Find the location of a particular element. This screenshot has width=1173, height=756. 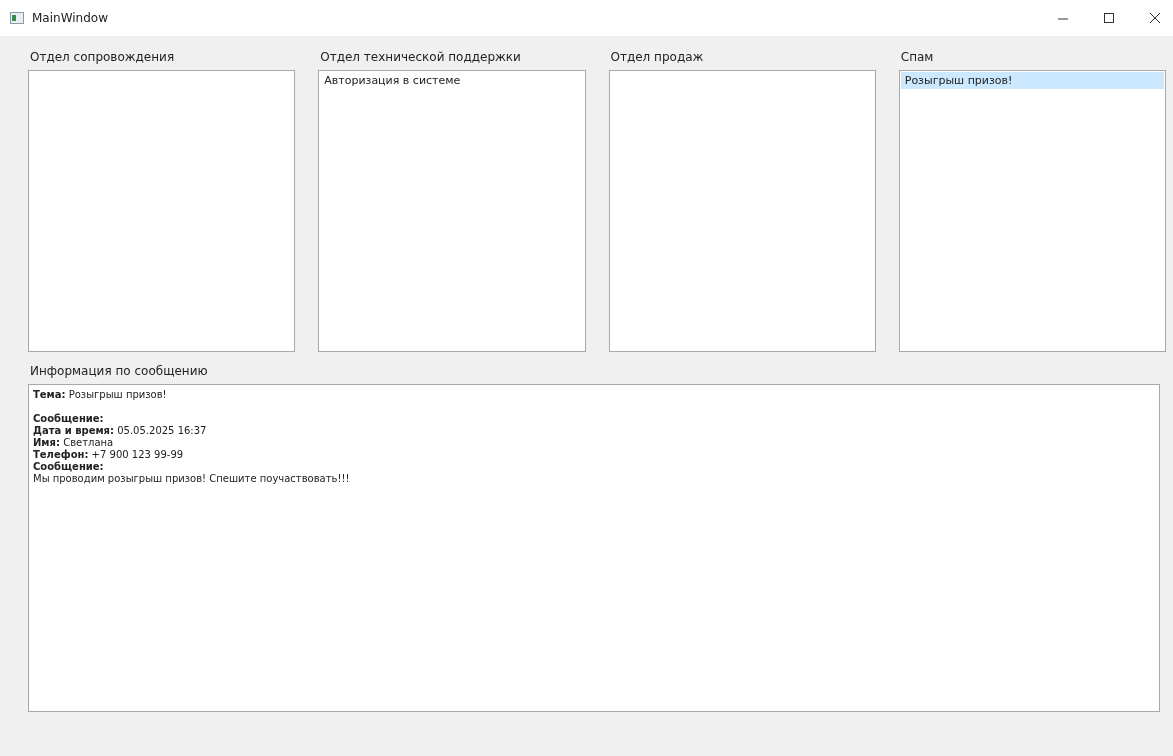

info-line: Дата и время: 05.05.2025 16:37 is located at coordinates (120, 431).